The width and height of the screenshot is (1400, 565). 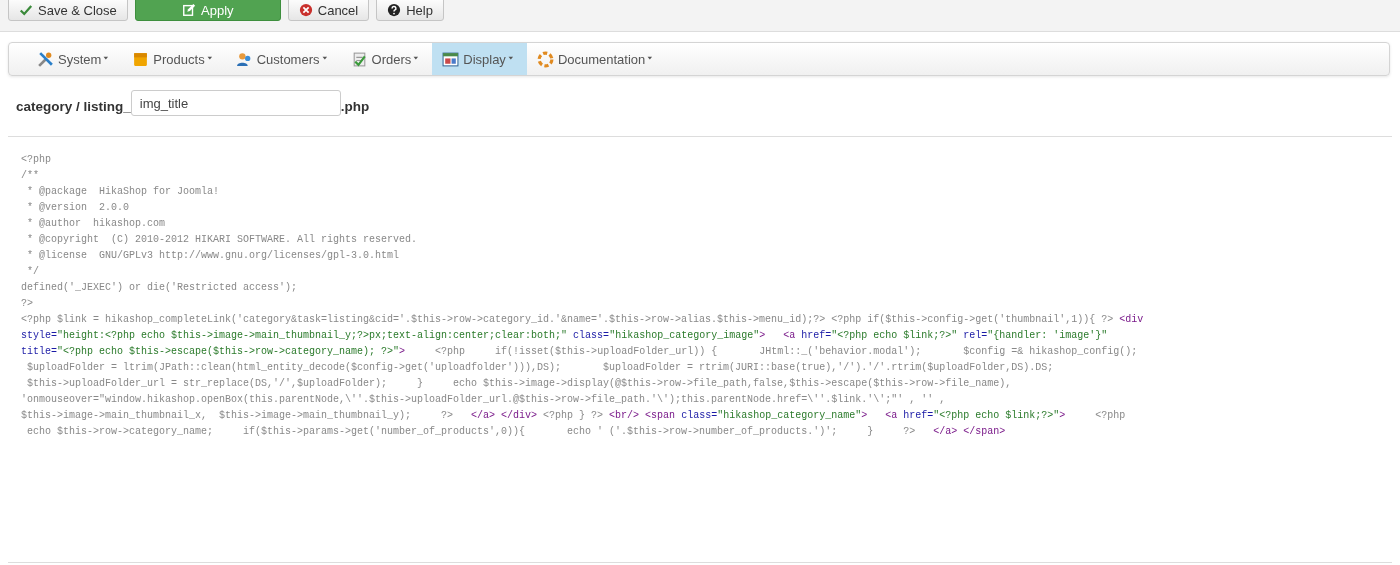 I want to click on file-prefix: category / listing_, so click(x=73, y=106).